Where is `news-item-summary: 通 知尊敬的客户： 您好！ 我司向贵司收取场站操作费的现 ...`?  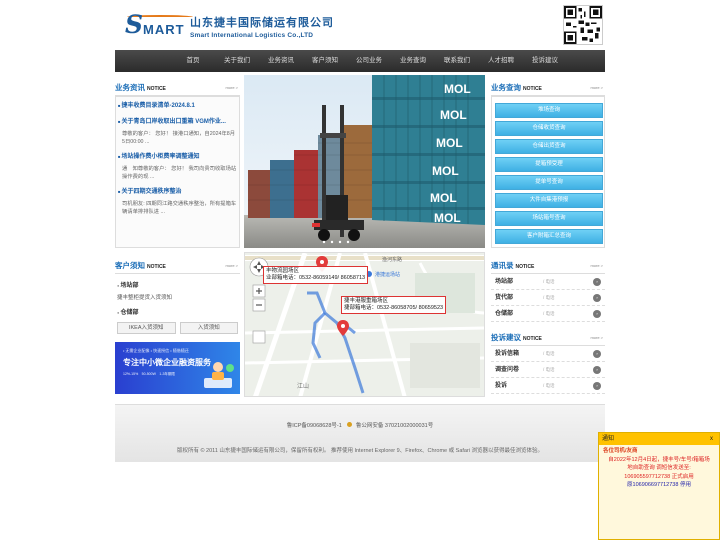 news-item-summary: 通 知尊敬的客户： 您好！ 我司向贵司收取场站操作费的现 ... is located at coordinates (179, 173).